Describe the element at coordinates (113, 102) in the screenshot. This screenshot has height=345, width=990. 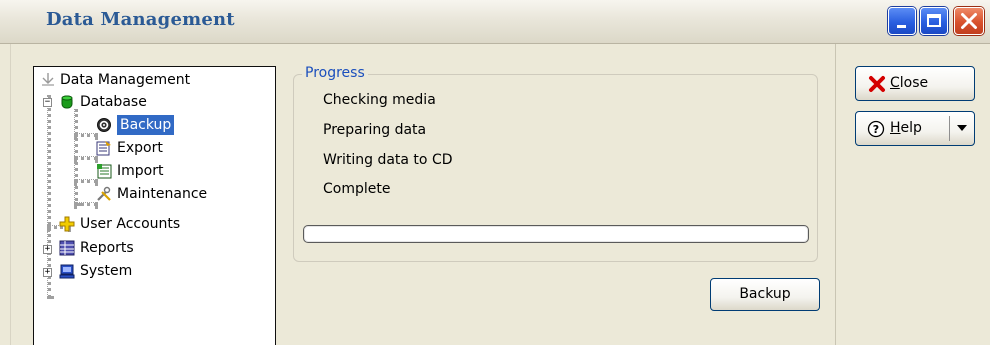
I see `tree-item-label: Database` at that location.